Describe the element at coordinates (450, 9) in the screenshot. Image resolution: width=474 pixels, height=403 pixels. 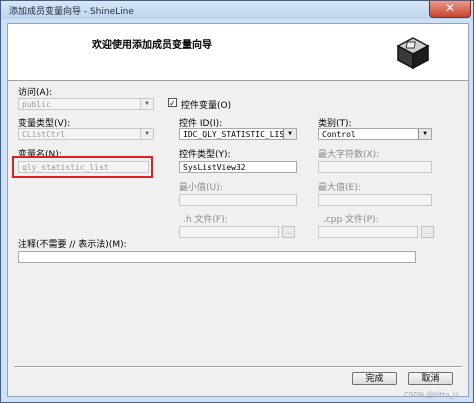
I see `close-button: ✕` at that location.